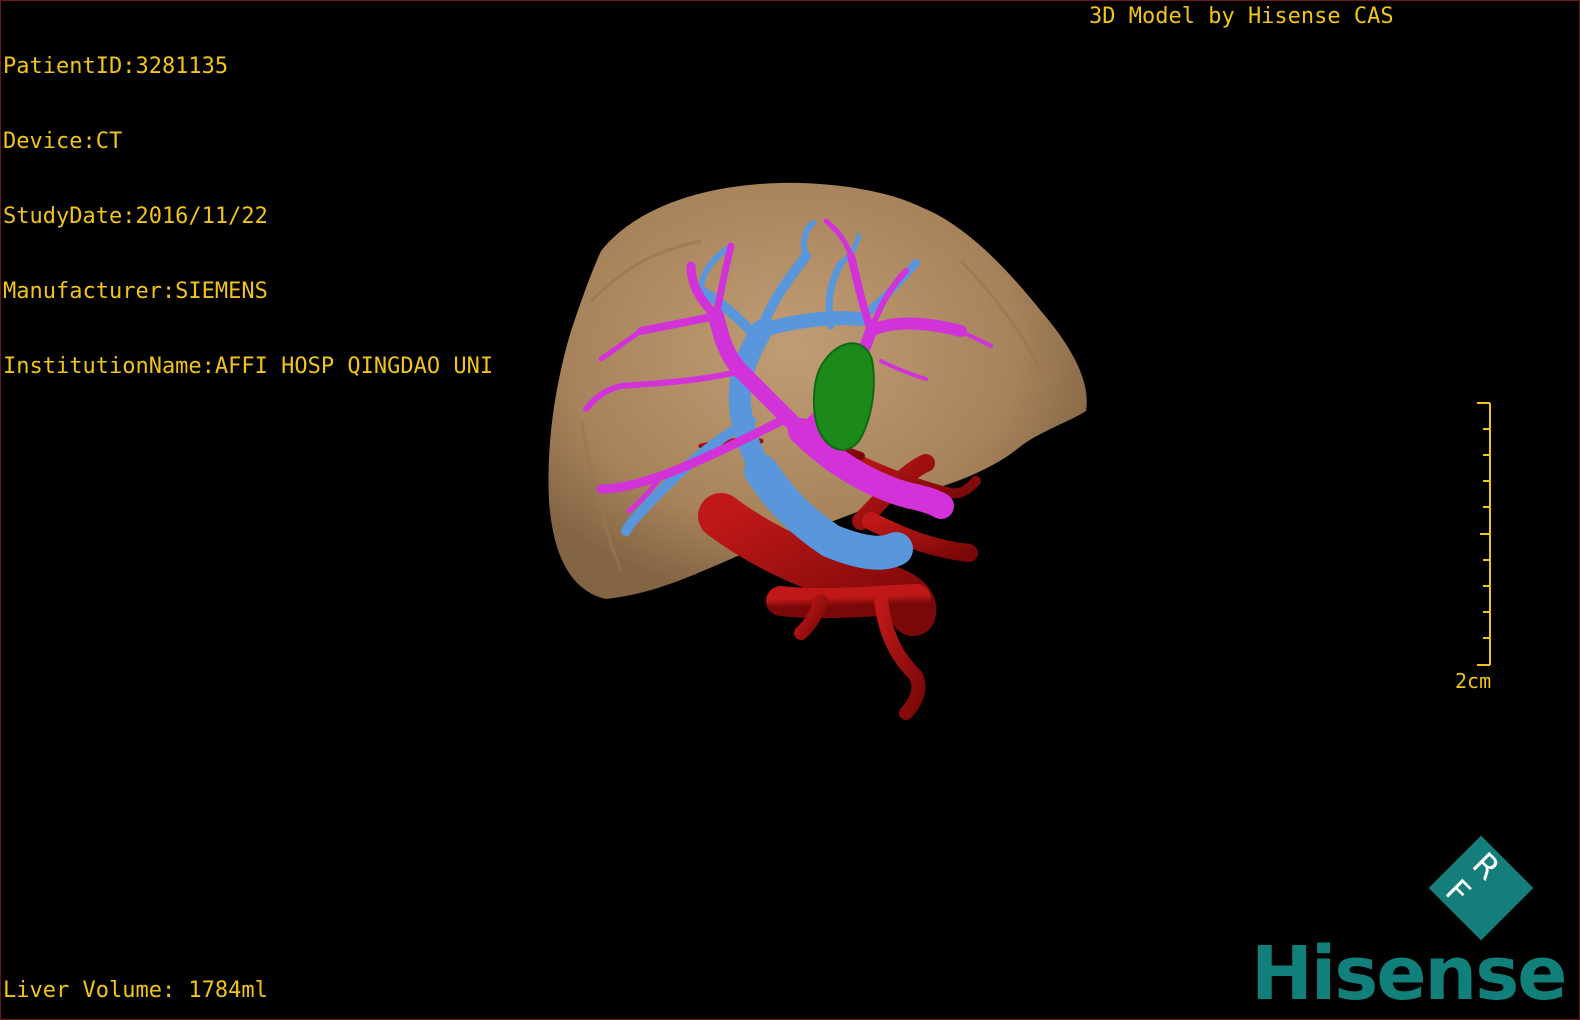  I want to click on scale-bar-label: 2cm, so click(1473, 681).